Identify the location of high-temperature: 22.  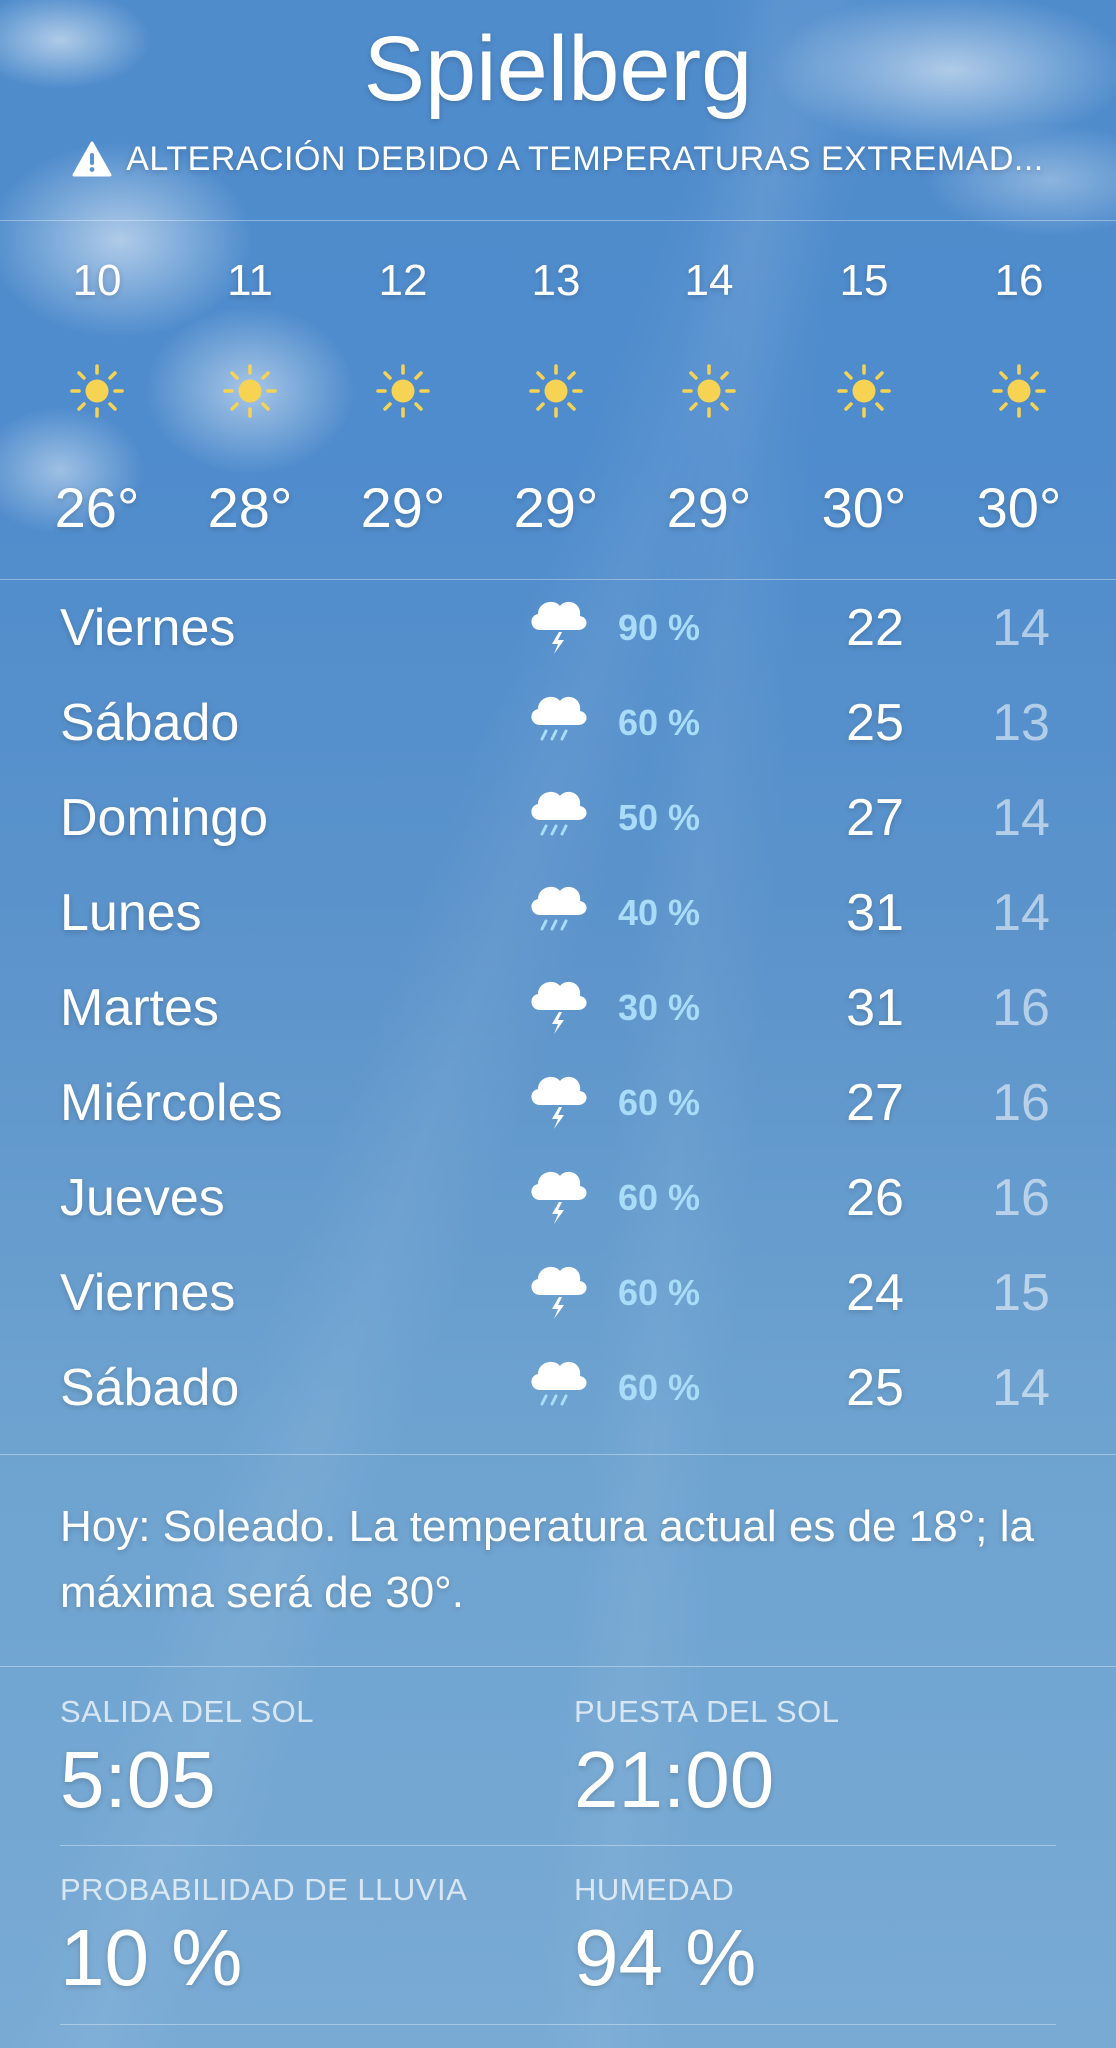
(875, 628).